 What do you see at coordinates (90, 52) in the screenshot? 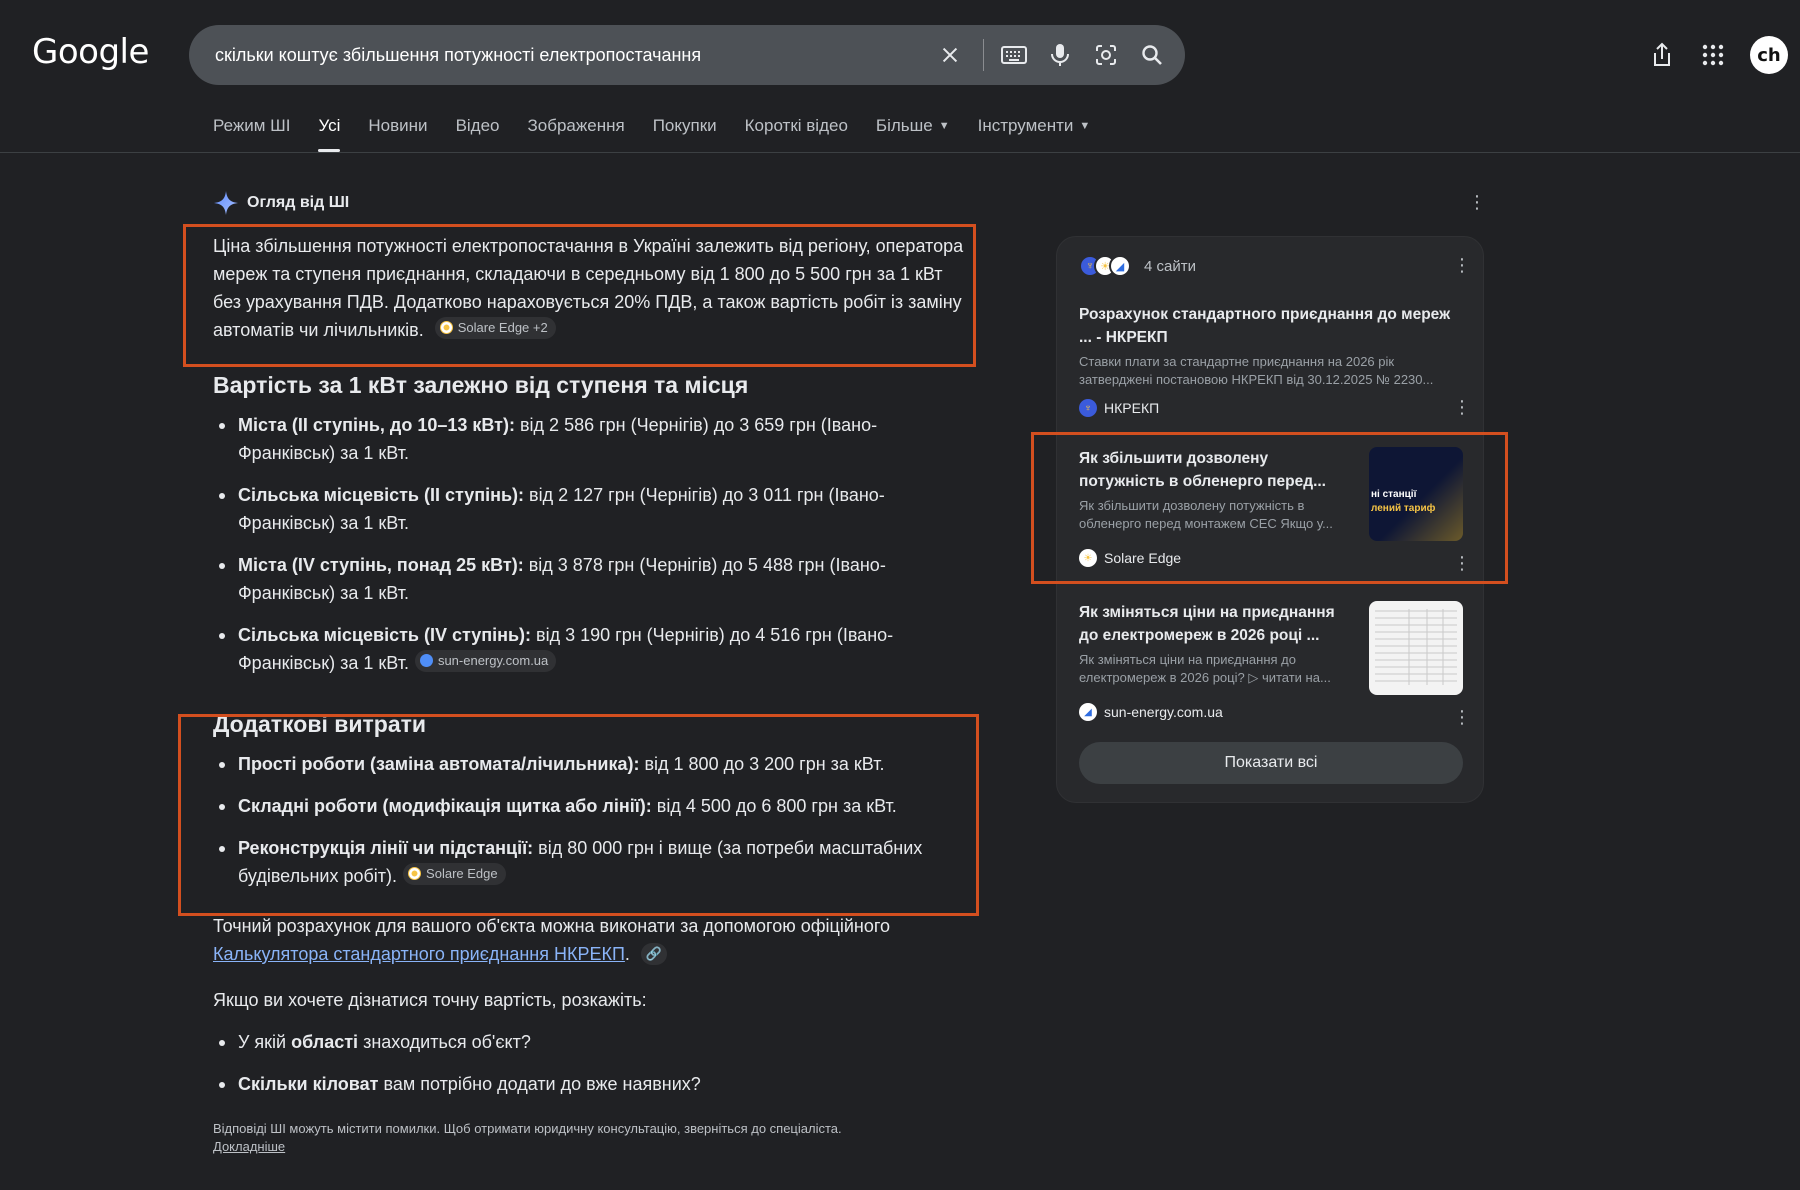
I see `google-logo: Google` at bounding box center [90, 52].